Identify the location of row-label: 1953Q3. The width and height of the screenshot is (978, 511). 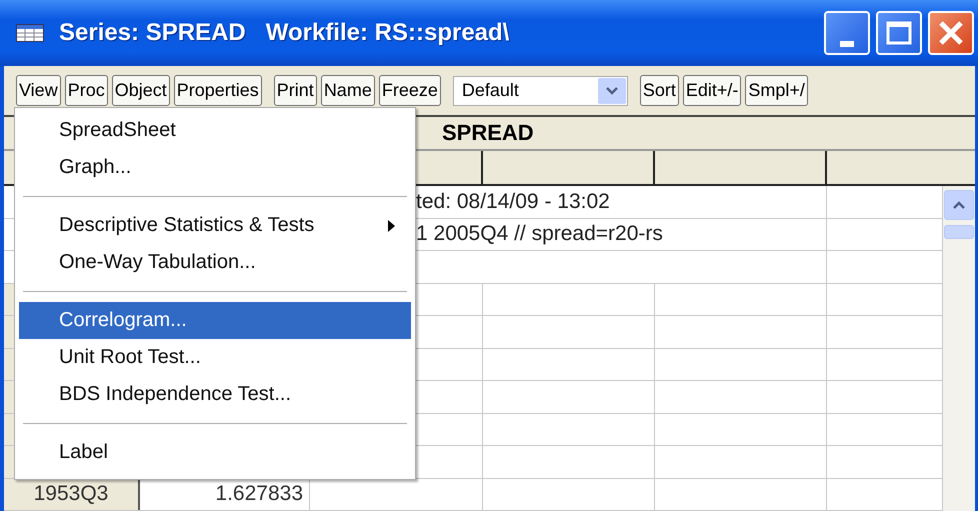
(71, 494).